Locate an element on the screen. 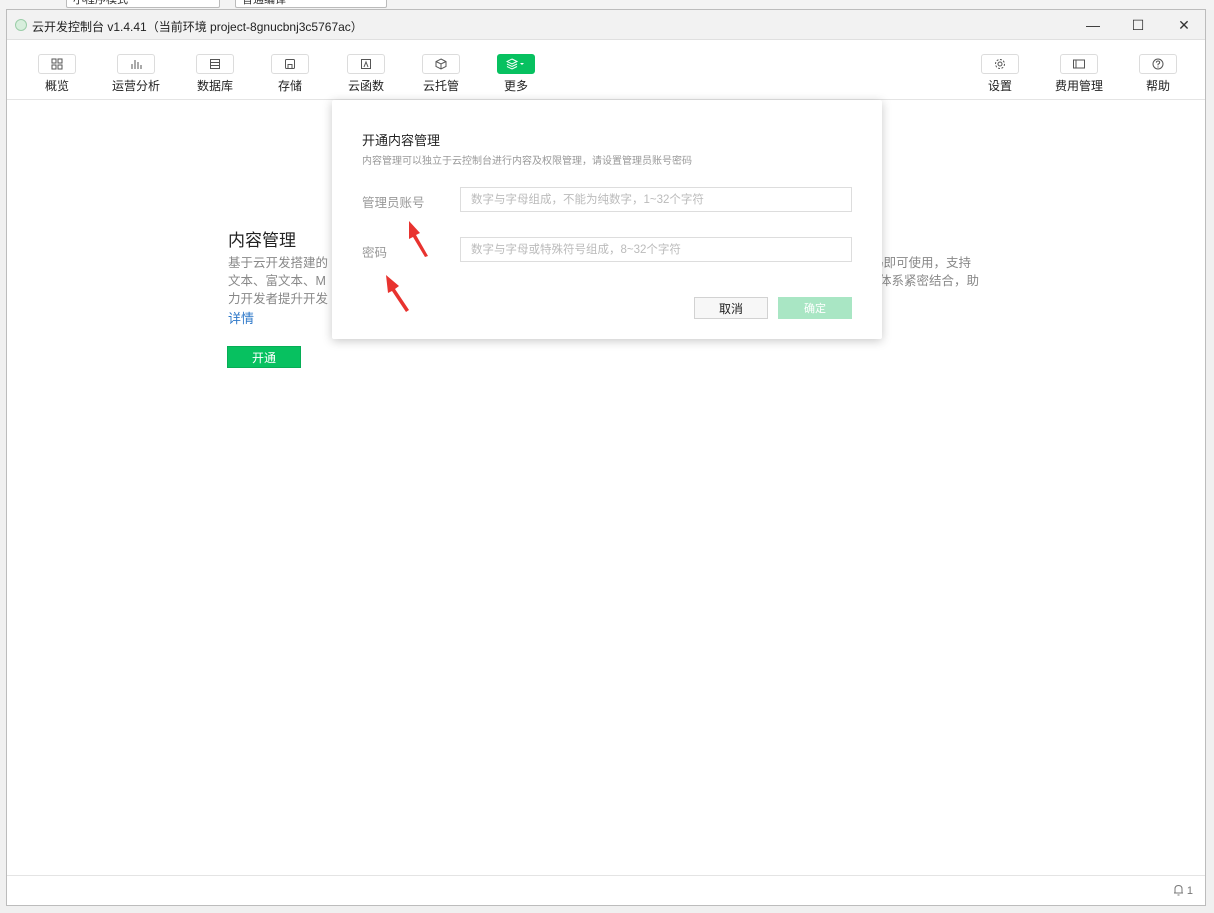 This screenshot has height=913, width=1214. toolbar-cloud-hosting: 云托管 is located at coordinates (441, 74).